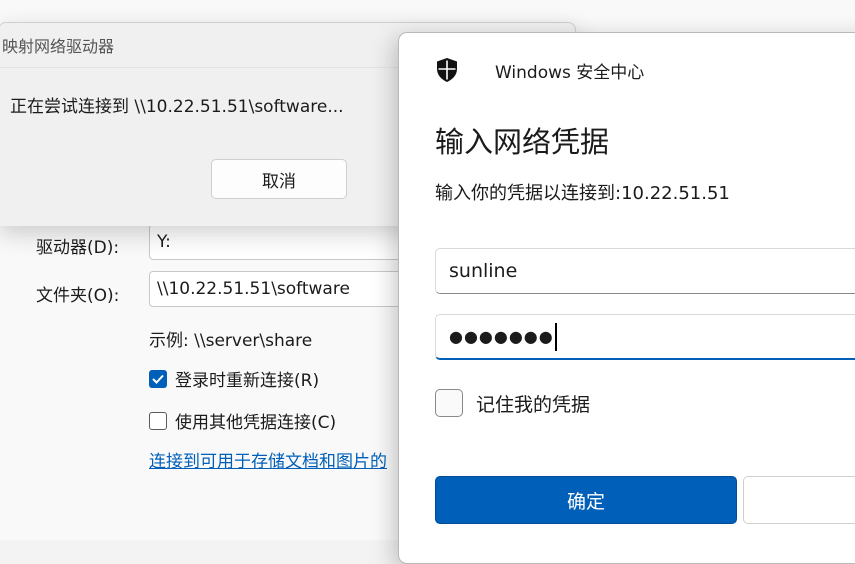 The image size is (855, 564). Describe the element at coordinates (645, 271) in the screenshot. I see `username-input: sunline` at that location.